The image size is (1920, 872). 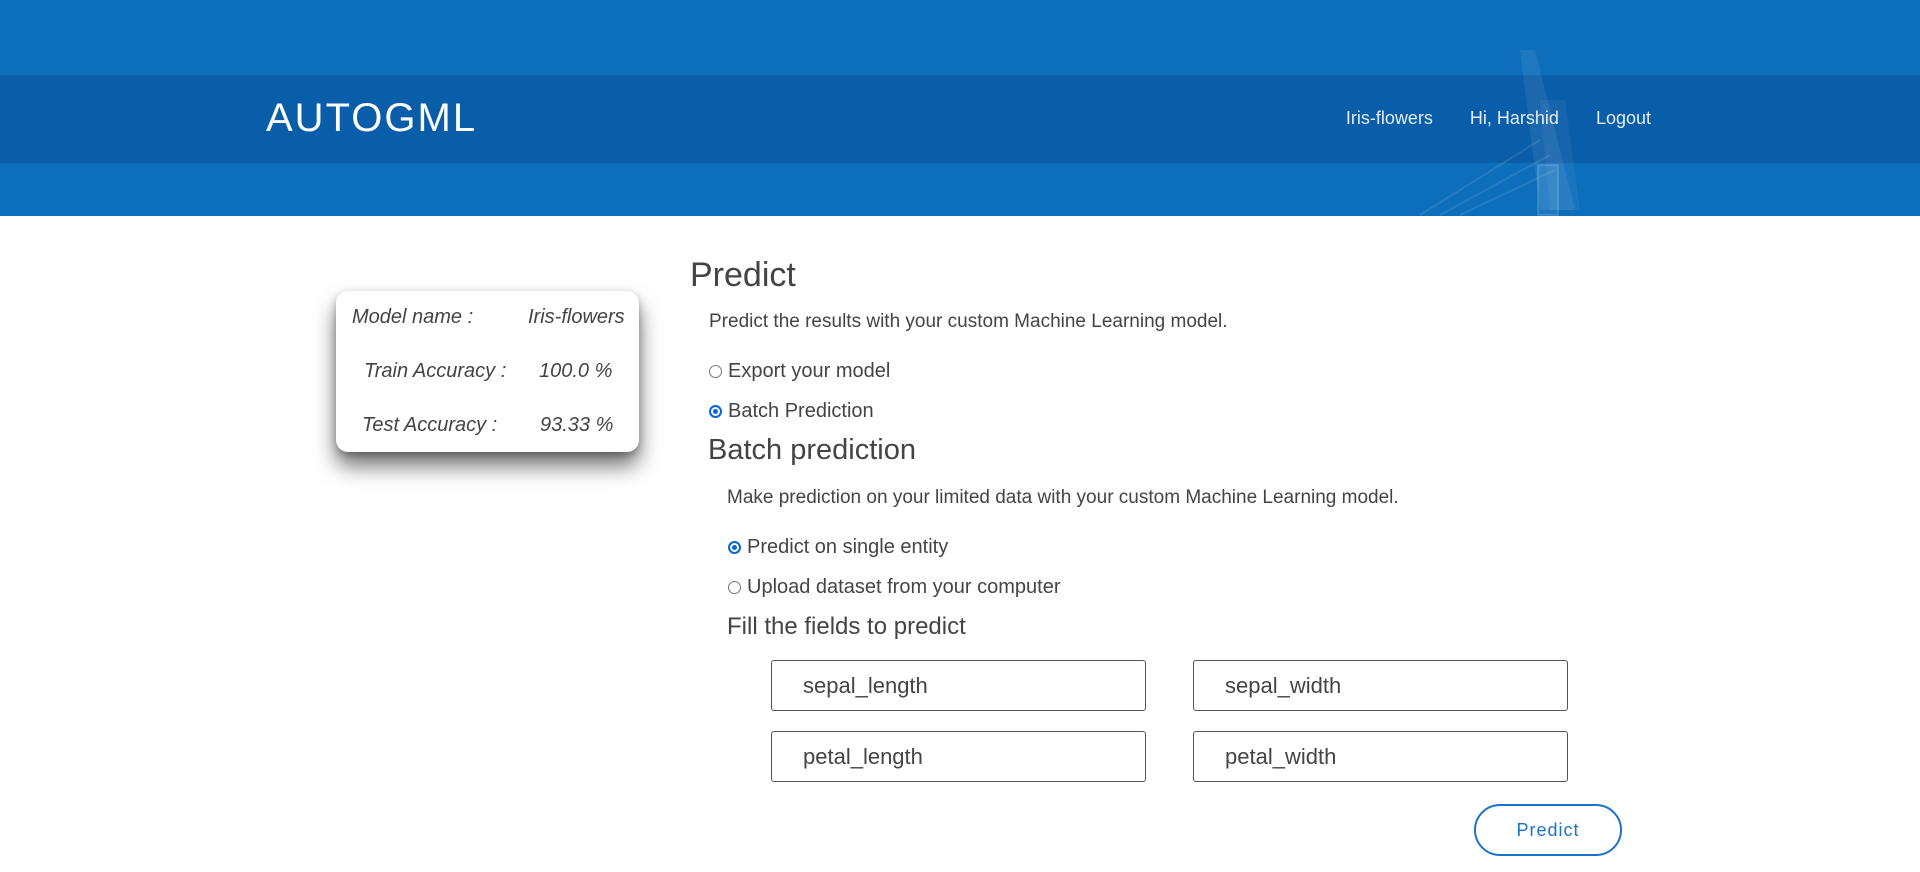 I want to click on petal-length-input, so click(x=958, y=756).